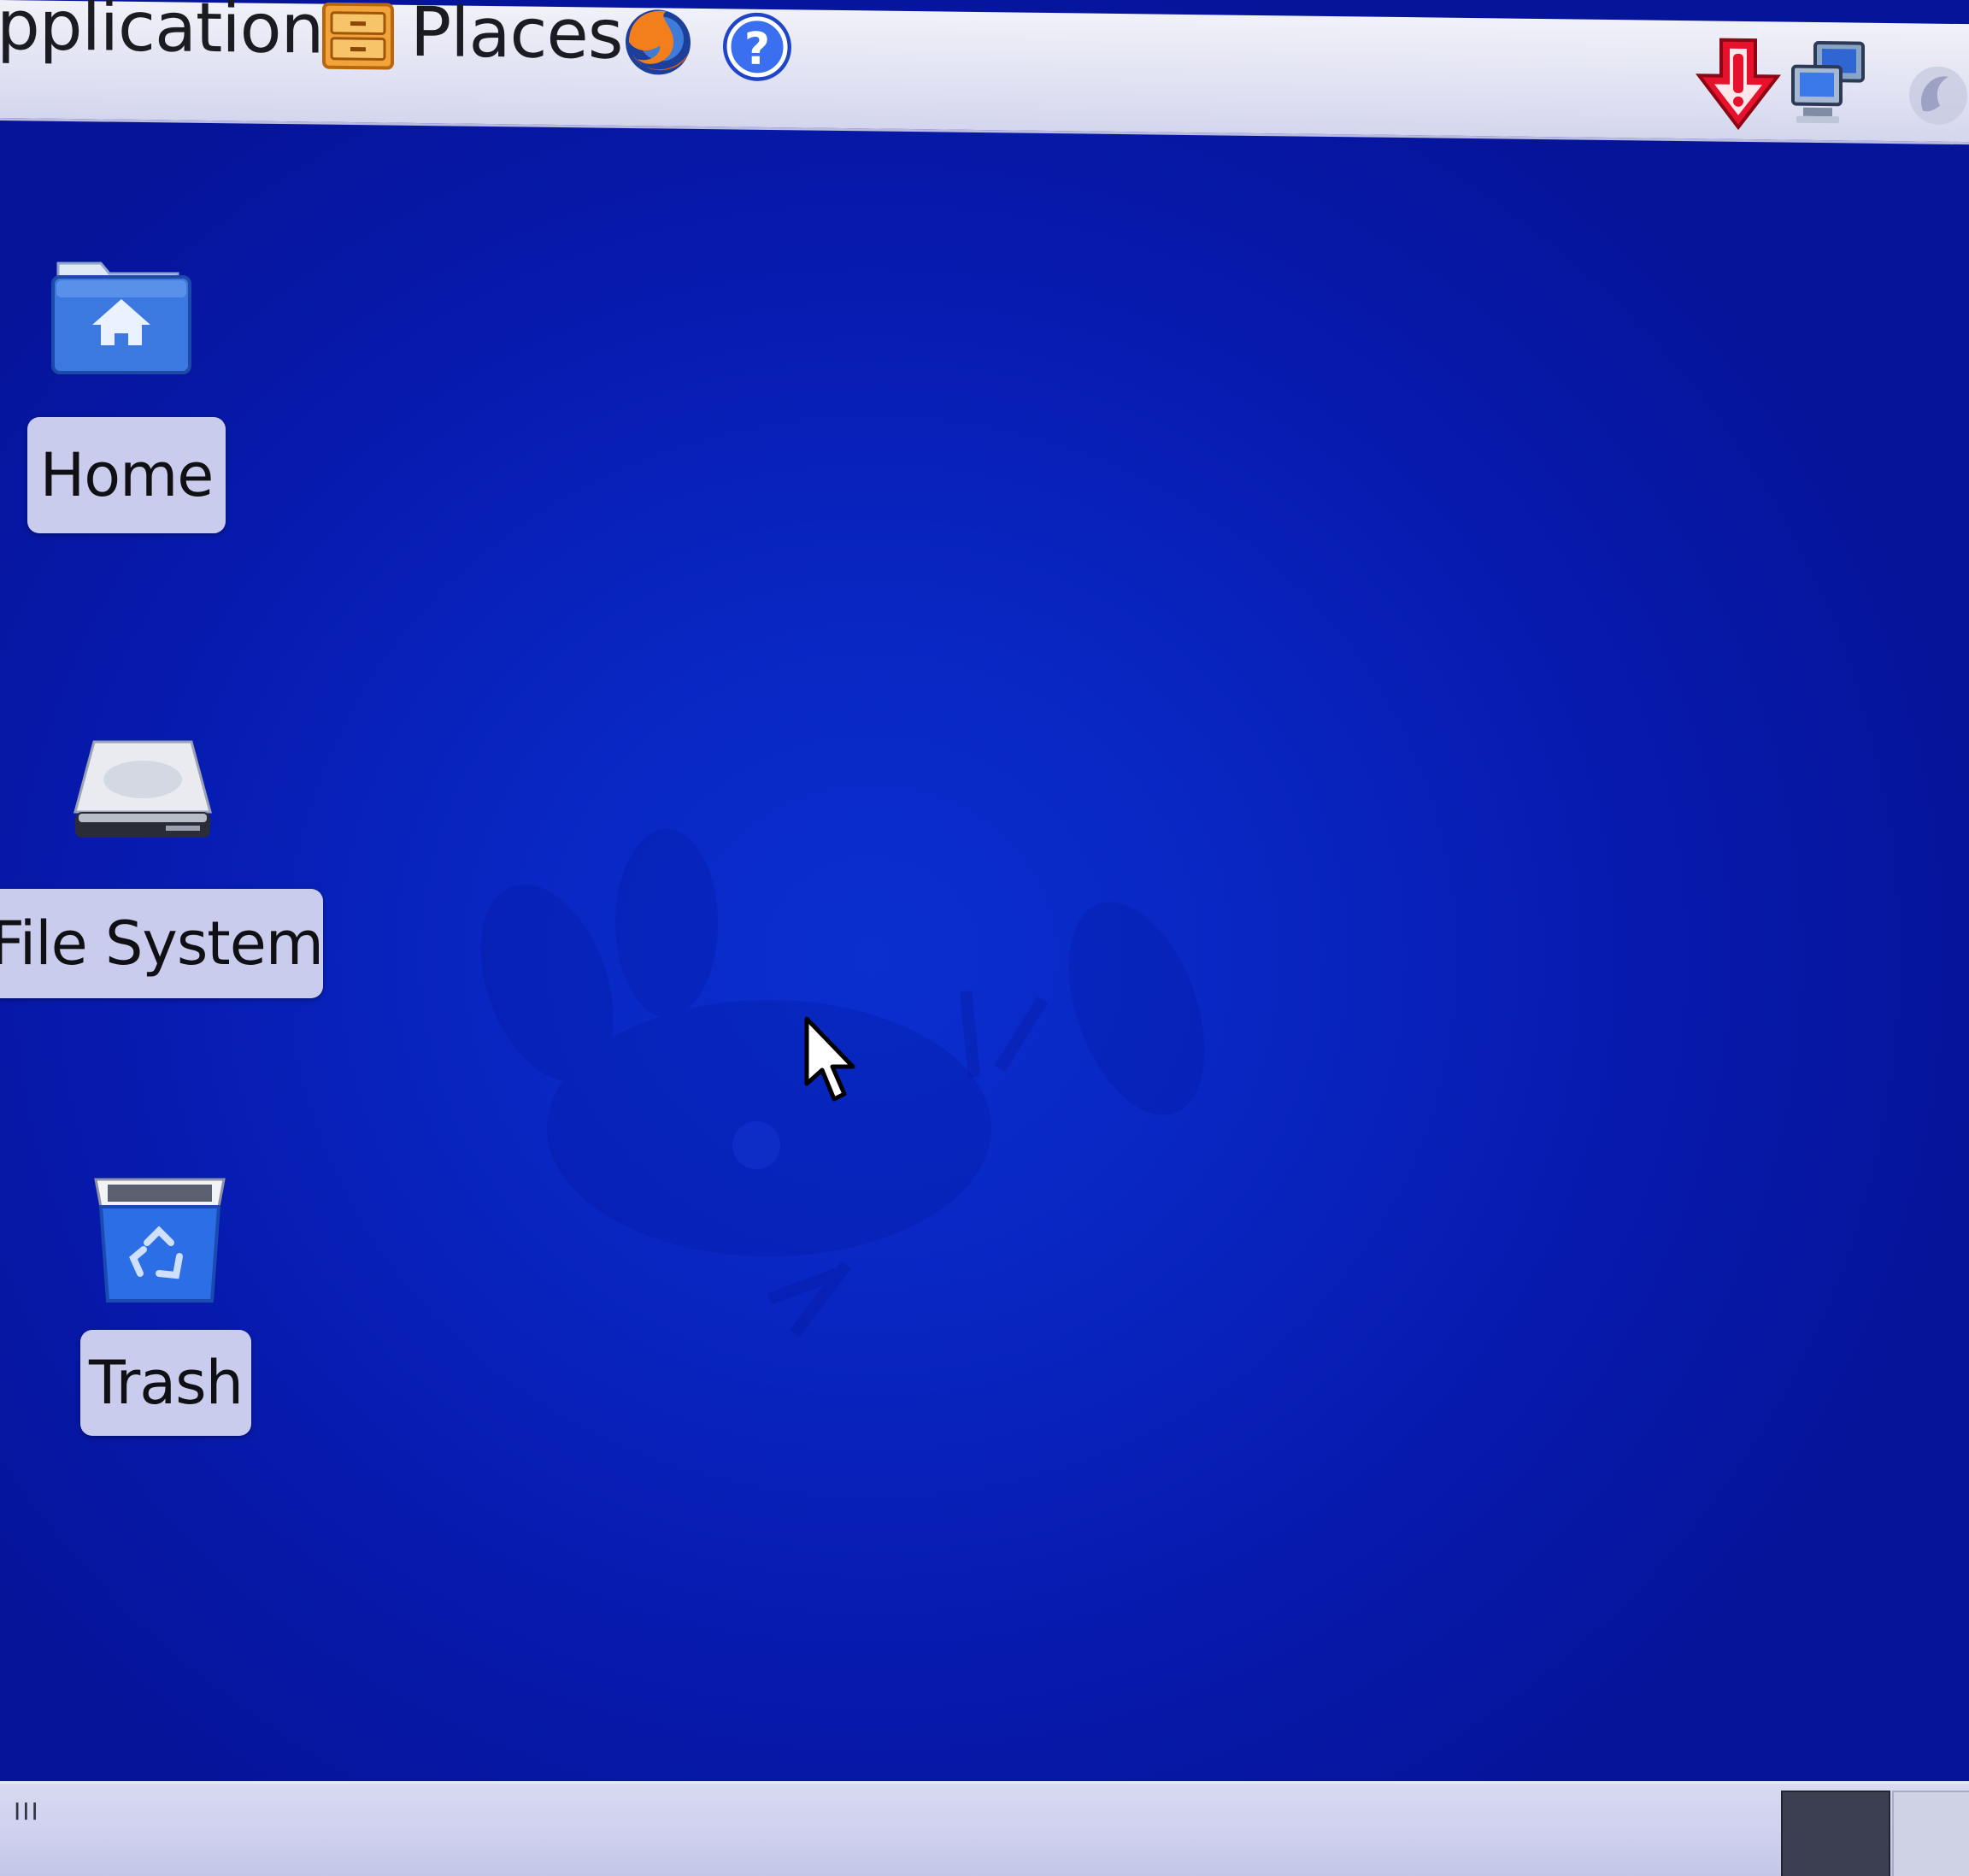 The height and width of the screenshot is (1876, 1969). What do you see at coordinates (27, 1811) in the screenshot?
I see `show-desktop-handle: III` at bounding box center [27, 1811].